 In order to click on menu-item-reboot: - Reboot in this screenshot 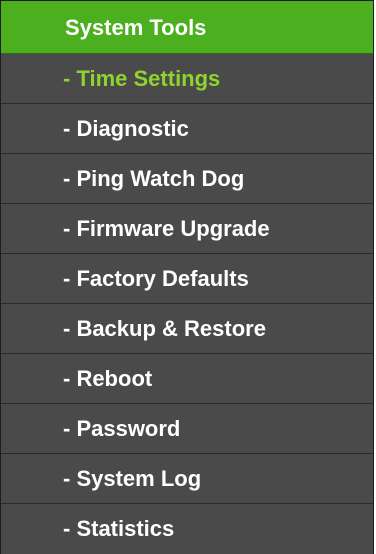, I will do `click(187, 379)`.